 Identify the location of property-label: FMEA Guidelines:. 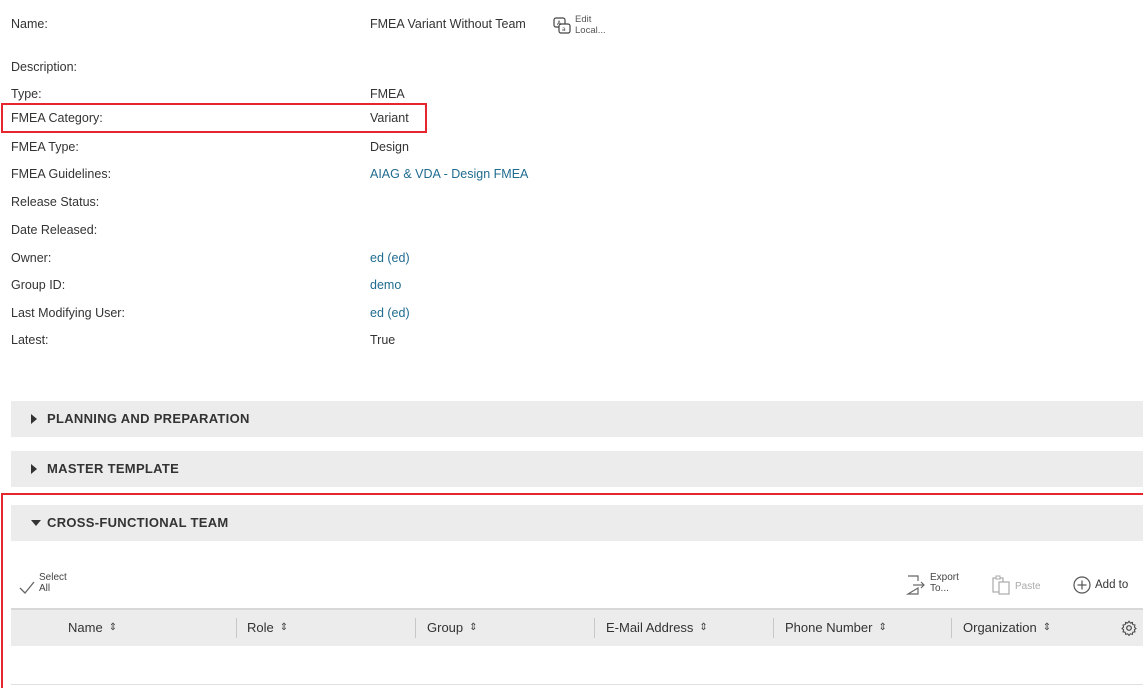
(61, 174).